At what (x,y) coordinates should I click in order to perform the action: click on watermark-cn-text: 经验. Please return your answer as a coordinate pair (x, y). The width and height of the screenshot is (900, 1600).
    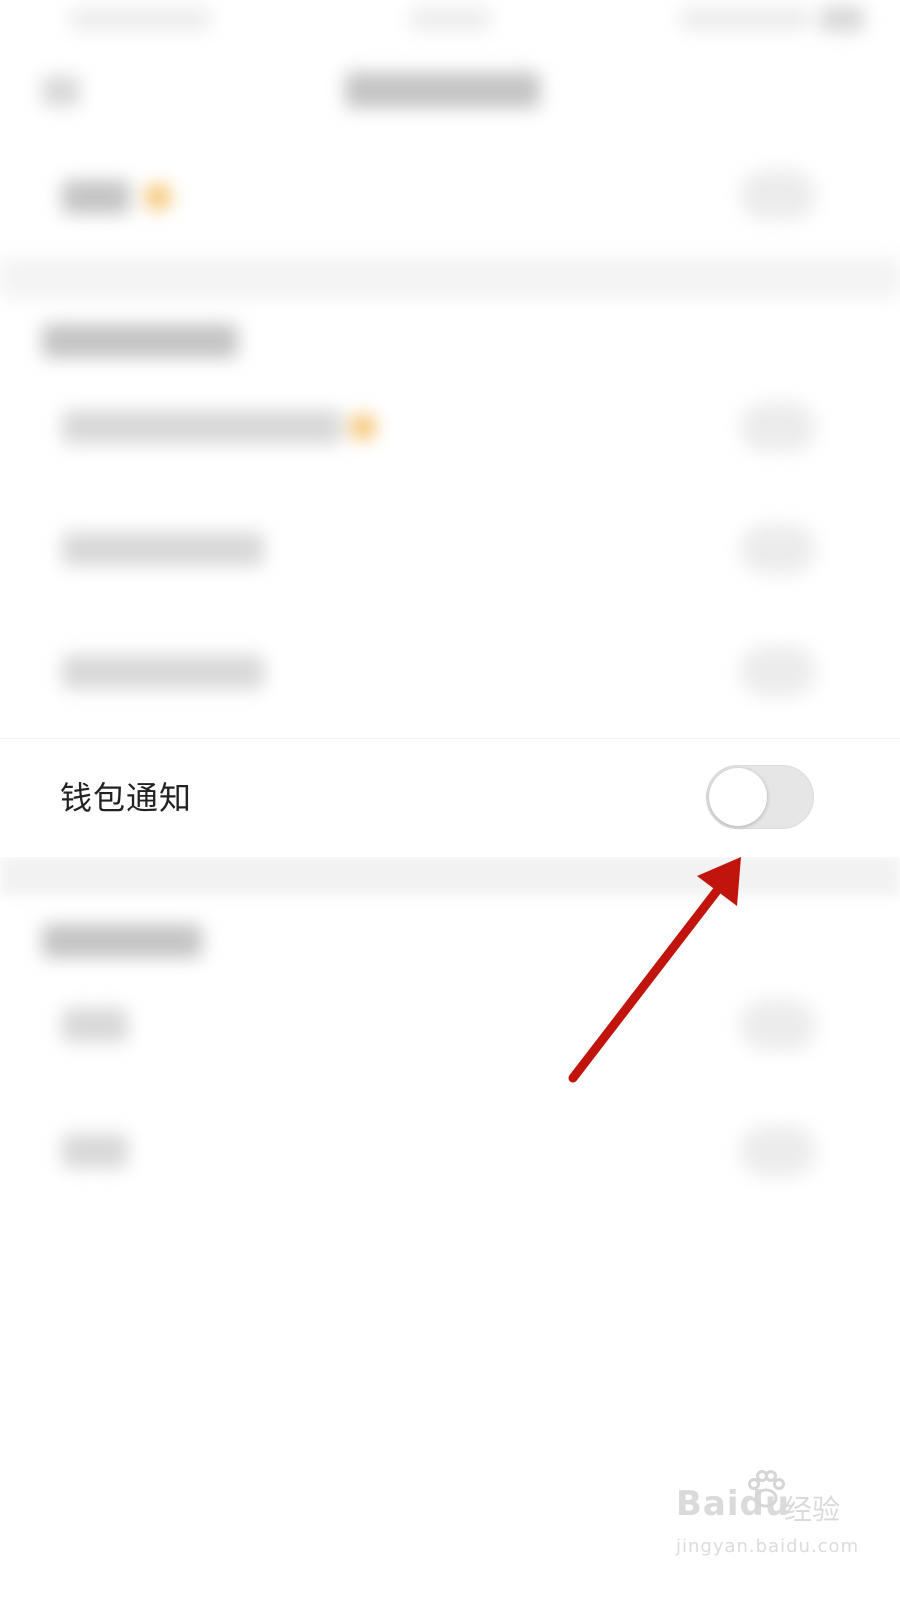
    Looking at the image, I should click on (812, 1509).